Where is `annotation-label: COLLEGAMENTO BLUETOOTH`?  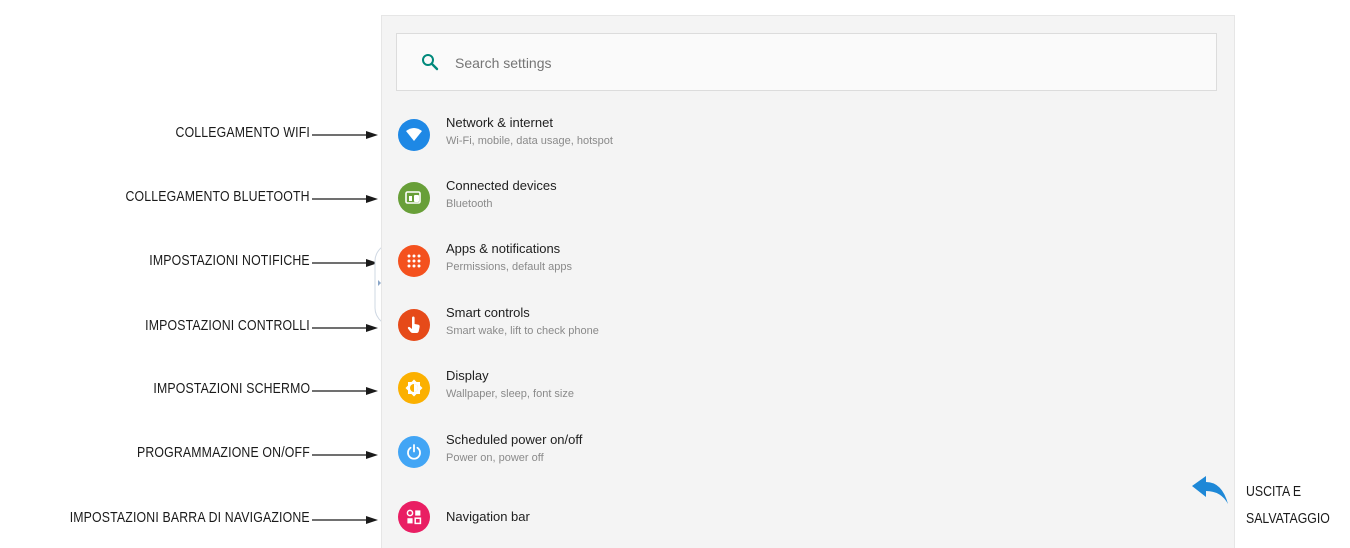 annotation-label: COLLEGAMENTO BLUETOOTH is located at coordinates (217, 196).